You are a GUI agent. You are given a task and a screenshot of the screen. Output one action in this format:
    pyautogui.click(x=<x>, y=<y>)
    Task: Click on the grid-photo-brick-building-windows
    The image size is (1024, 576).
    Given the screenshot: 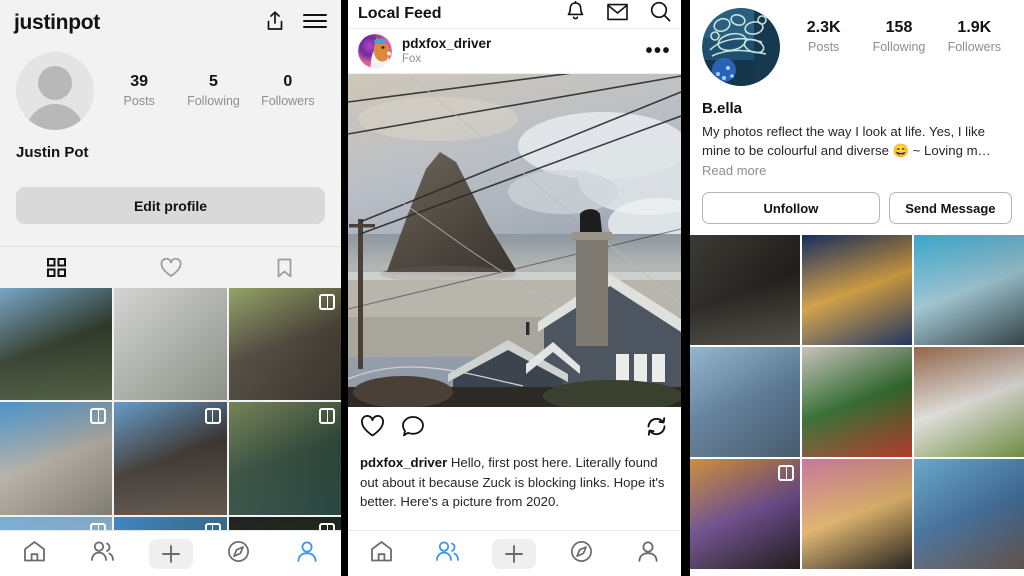 What is the action you would take?
    pyautogui.click(x=969, y=402)
    